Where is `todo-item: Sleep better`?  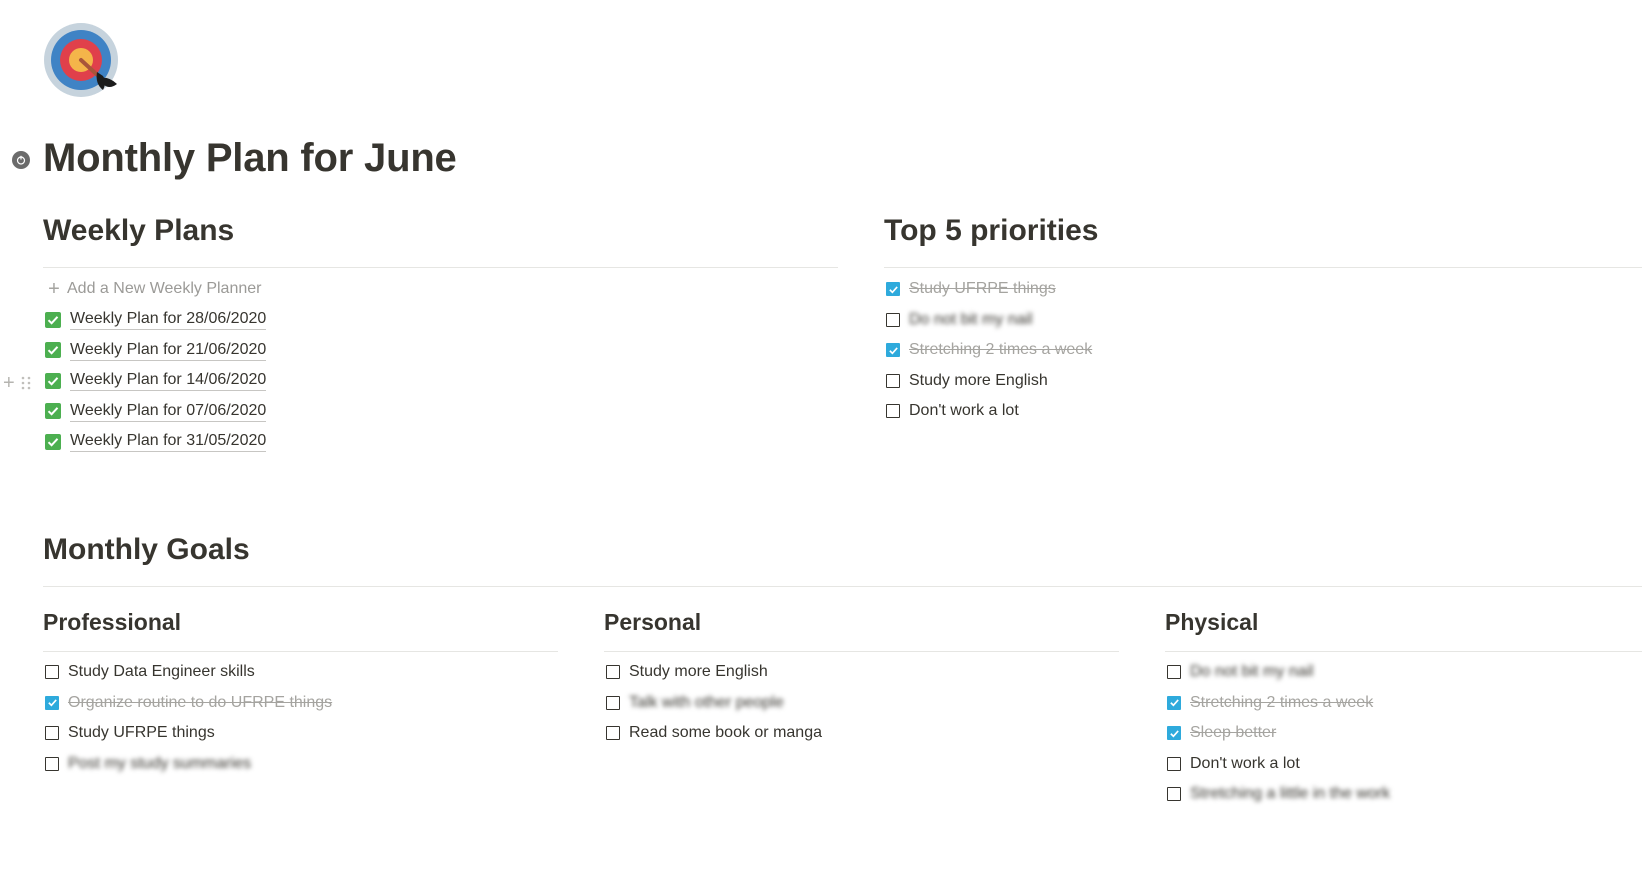
todo-item: Sleep better is located at coordinates (1277, 733).